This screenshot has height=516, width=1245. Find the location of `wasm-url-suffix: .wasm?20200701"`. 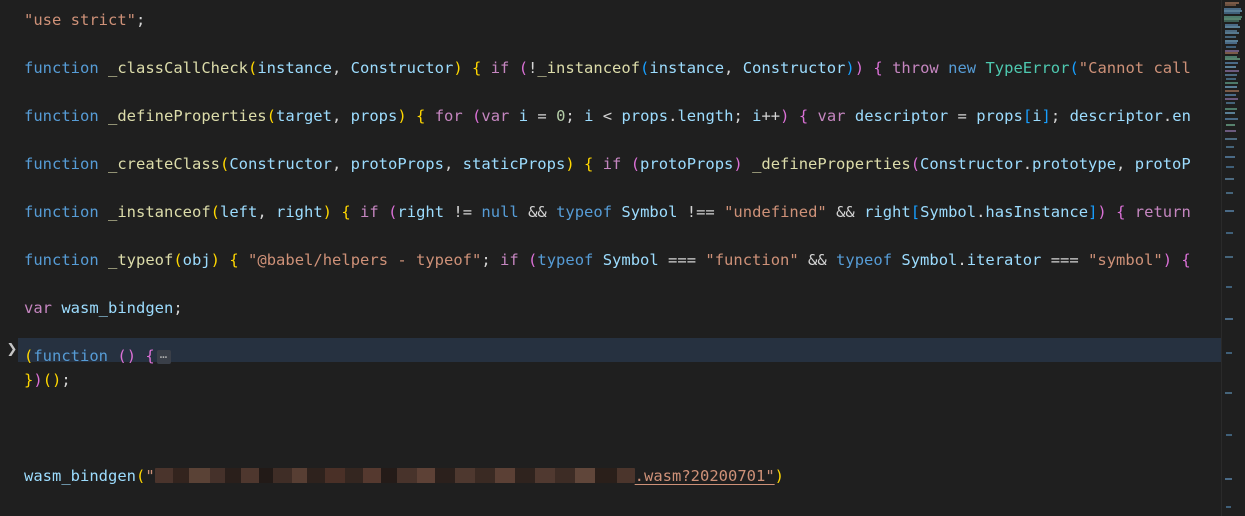

wasm-url-suffix: .wasm?20200701" is located at coordinates (705, 476).